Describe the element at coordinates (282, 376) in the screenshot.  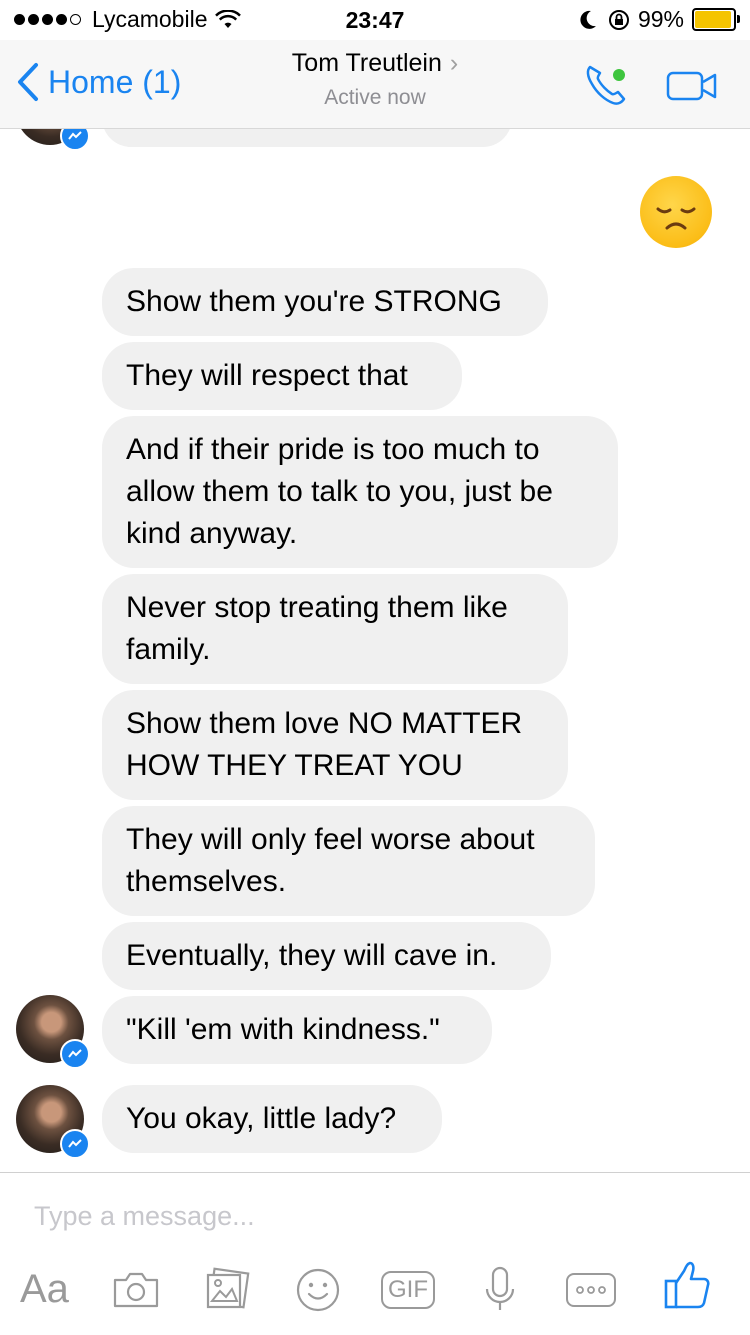
I see `message-bubble: They will respect that` at that location.